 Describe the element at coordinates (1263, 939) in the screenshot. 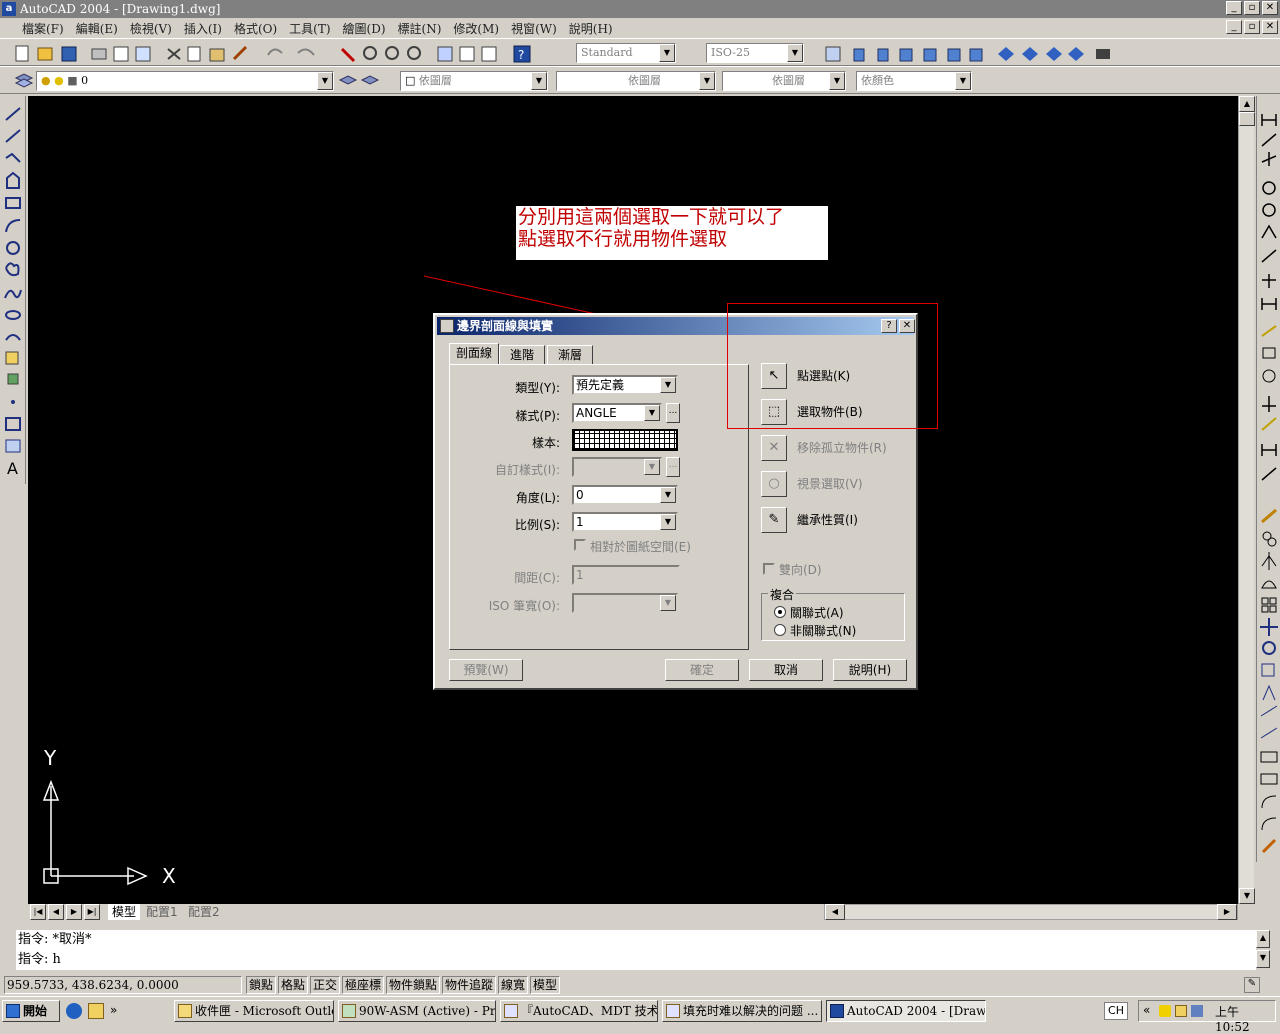

I see `cmd-scroll-up-icon: ▲` at that location.